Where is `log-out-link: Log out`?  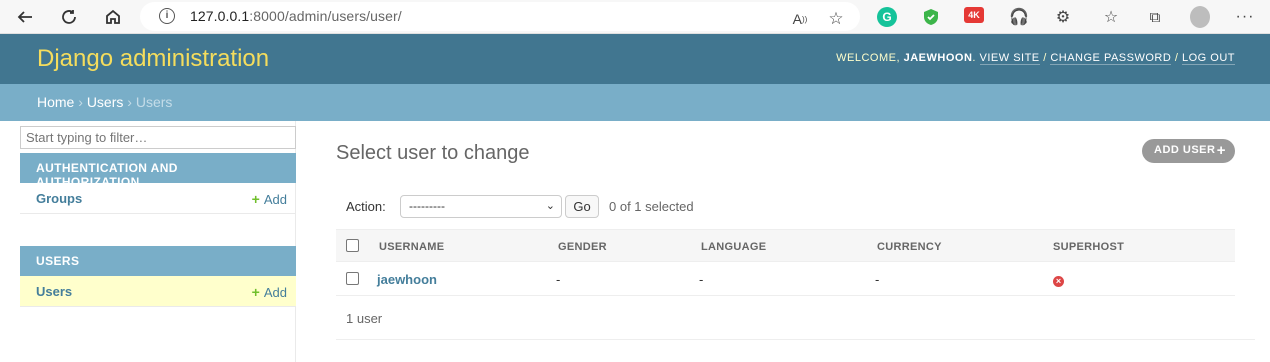 log-out-link: Log out is located at coordinates (1208, 58).